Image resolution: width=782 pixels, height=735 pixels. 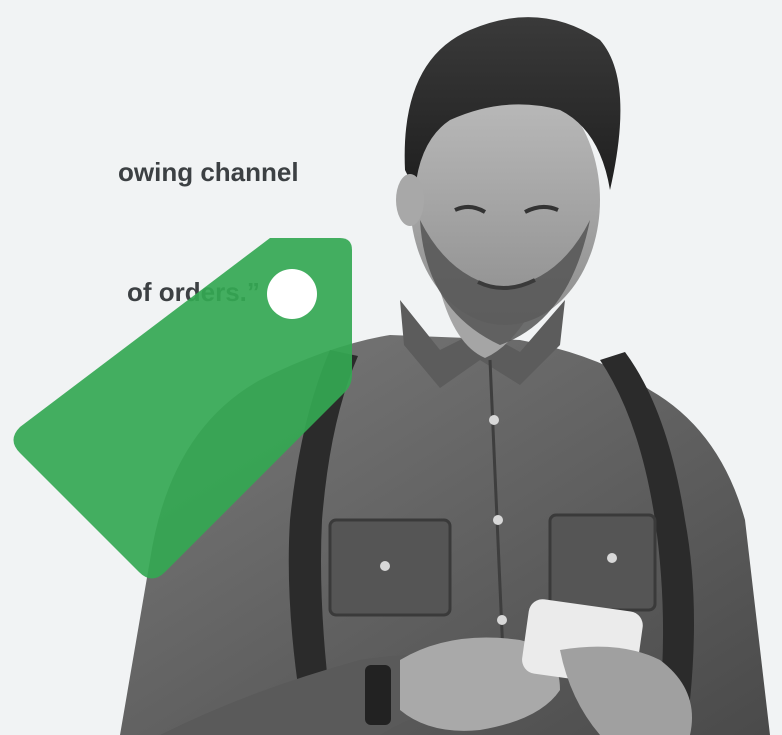 I want to click on wristwatch, so click(x=378, y=695).